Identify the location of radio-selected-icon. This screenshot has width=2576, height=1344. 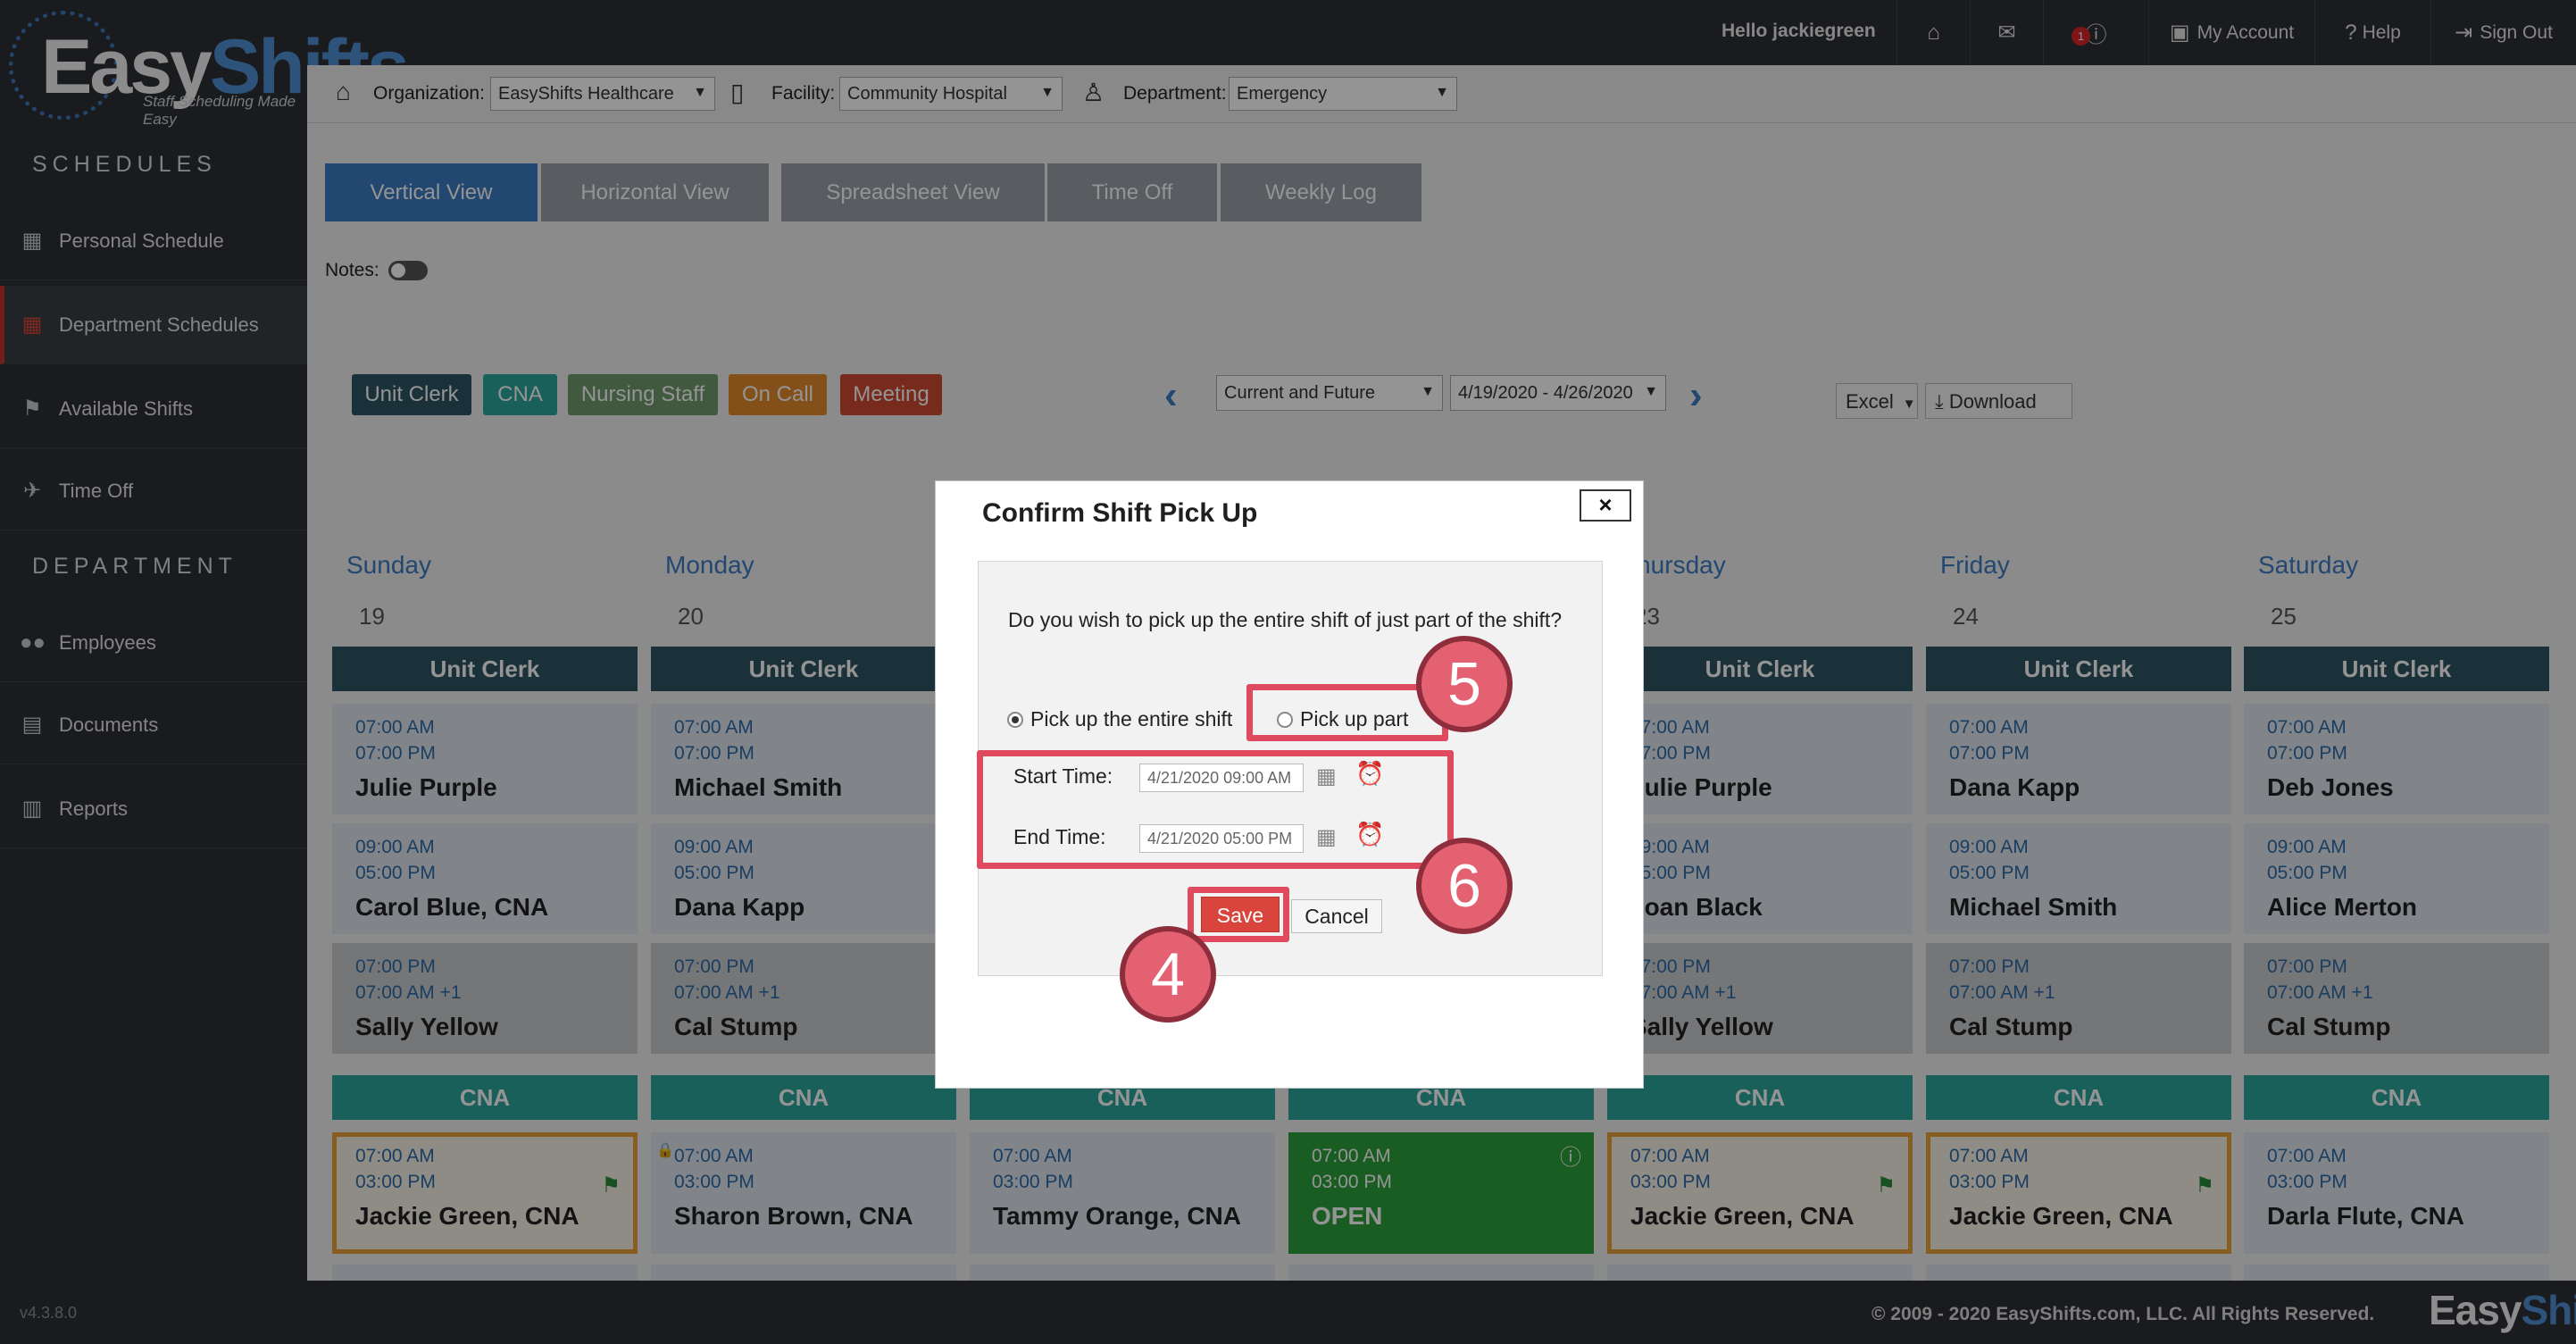
(1015, 720).